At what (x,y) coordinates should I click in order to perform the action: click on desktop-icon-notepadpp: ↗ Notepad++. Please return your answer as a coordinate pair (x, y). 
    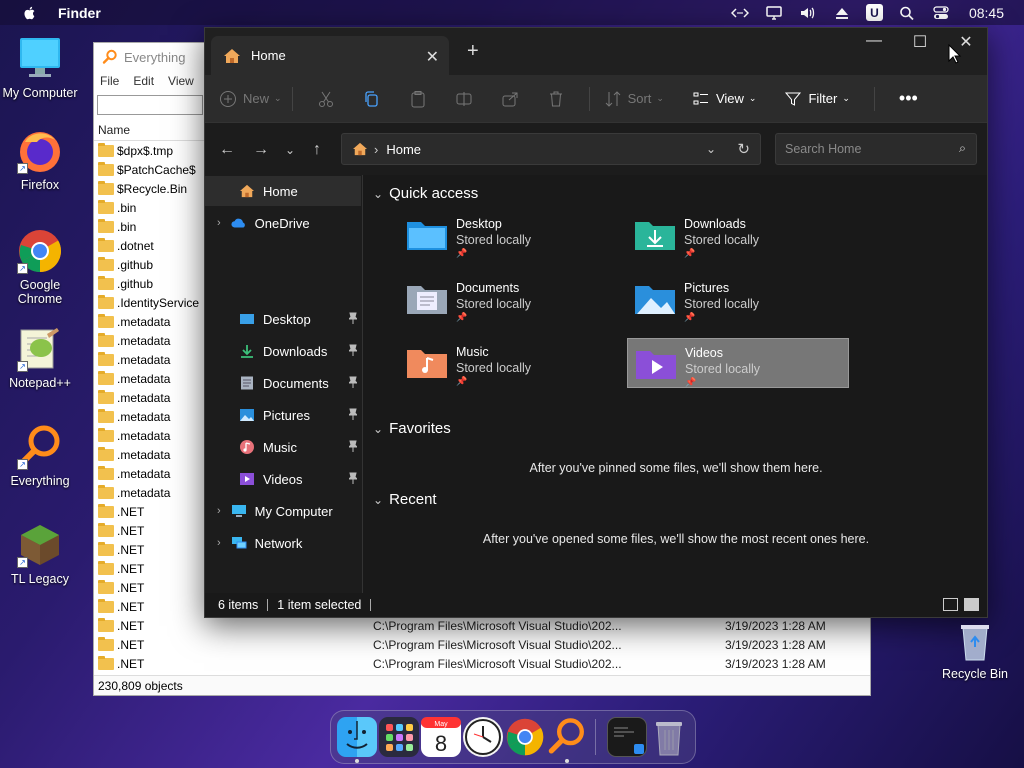
    Looking at the image, I should click on (40, 358).